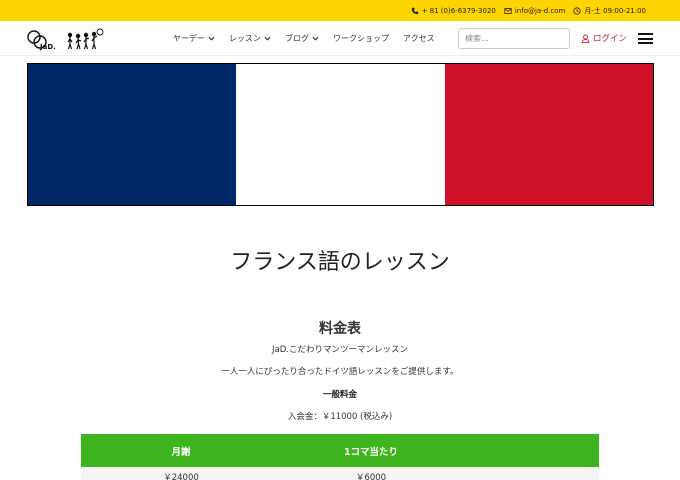  Describe the element at coordinates (340, 473) in the screenshot. I see `table-row: ￥24000 ￥6000` at that location.